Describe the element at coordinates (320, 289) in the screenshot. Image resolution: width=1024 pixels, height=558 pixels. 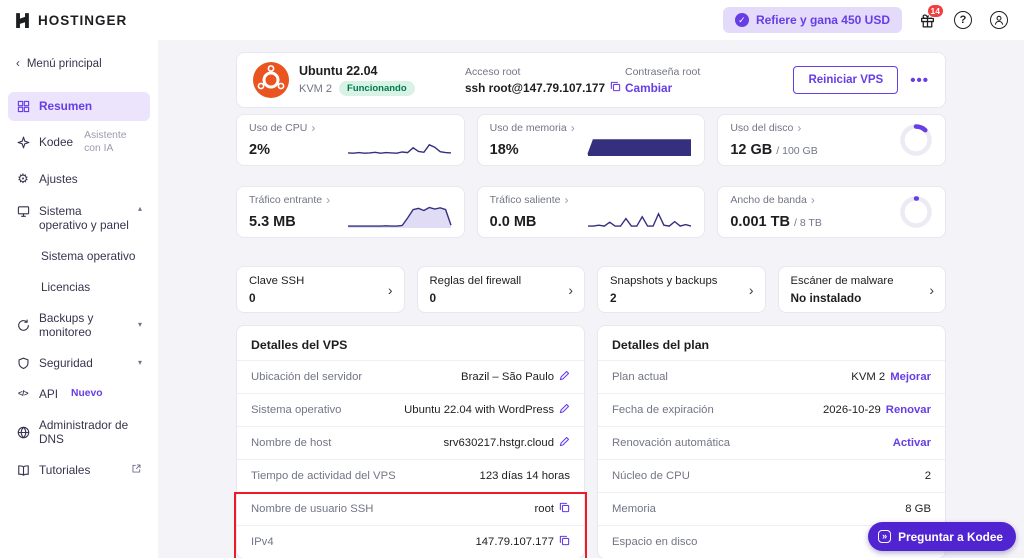
I see `ssh-keys-card: Clave SSH 0 ›` at that location.